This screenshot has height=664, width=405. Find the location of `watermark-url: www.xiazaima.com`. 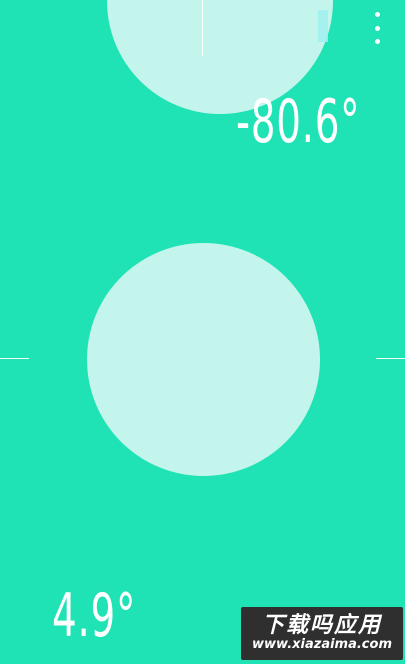

watermark-url: www.xiazaima.com is located at coordinates (322, 645).